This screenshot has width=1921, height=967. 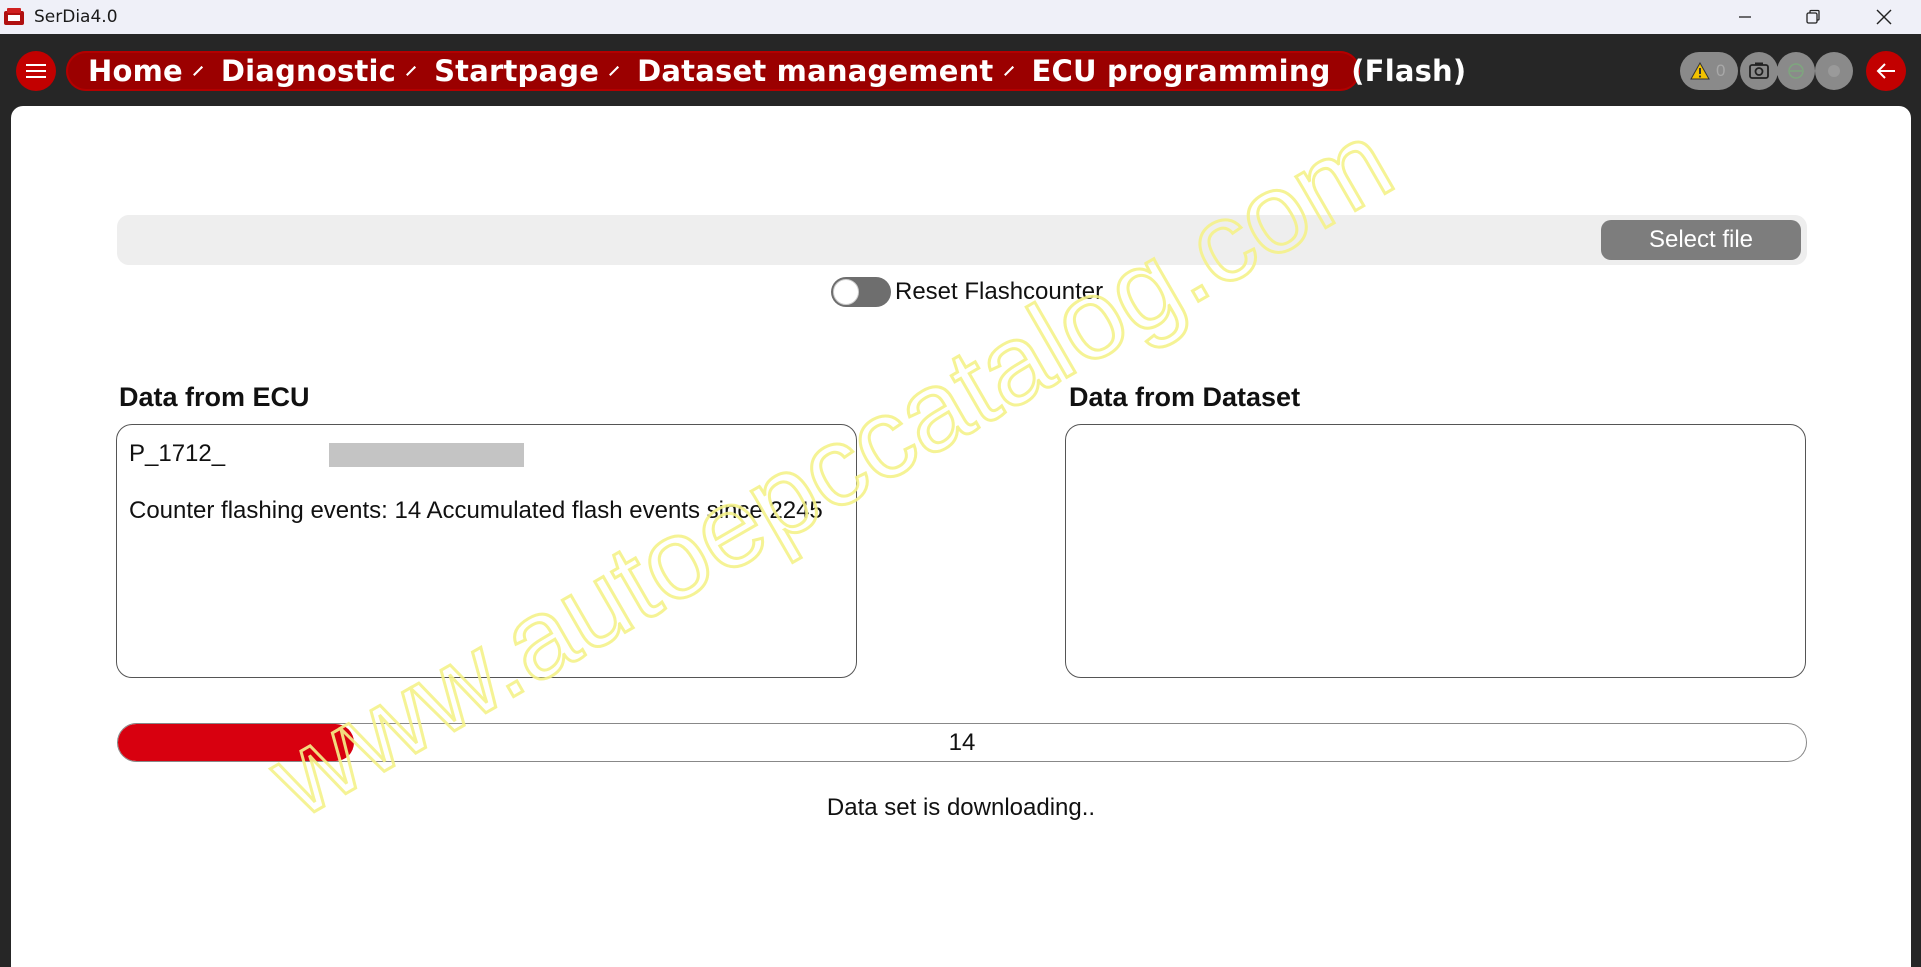 I want to click on hamburger-menu-button, so click(x=36, y=71).